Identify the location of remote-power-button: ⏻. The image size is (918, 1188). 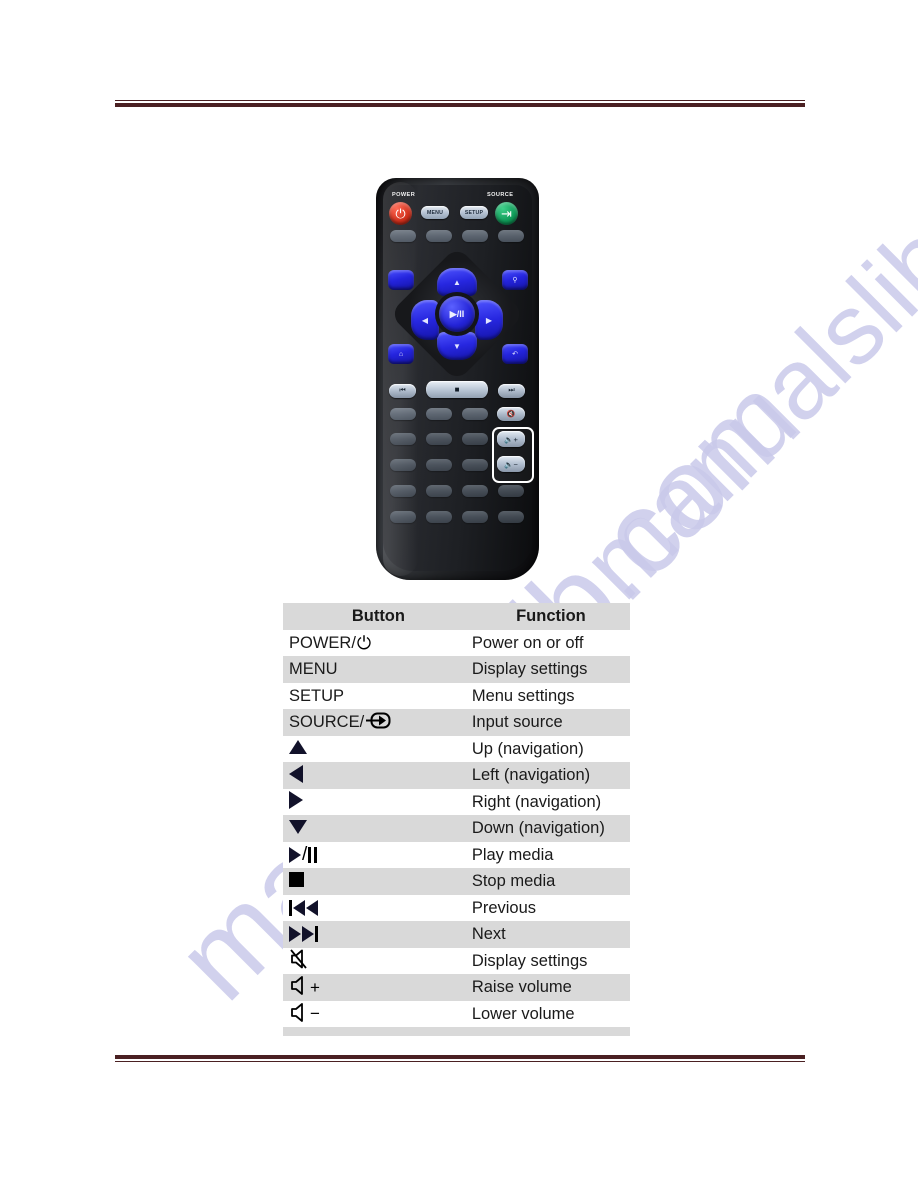
(400, 213).